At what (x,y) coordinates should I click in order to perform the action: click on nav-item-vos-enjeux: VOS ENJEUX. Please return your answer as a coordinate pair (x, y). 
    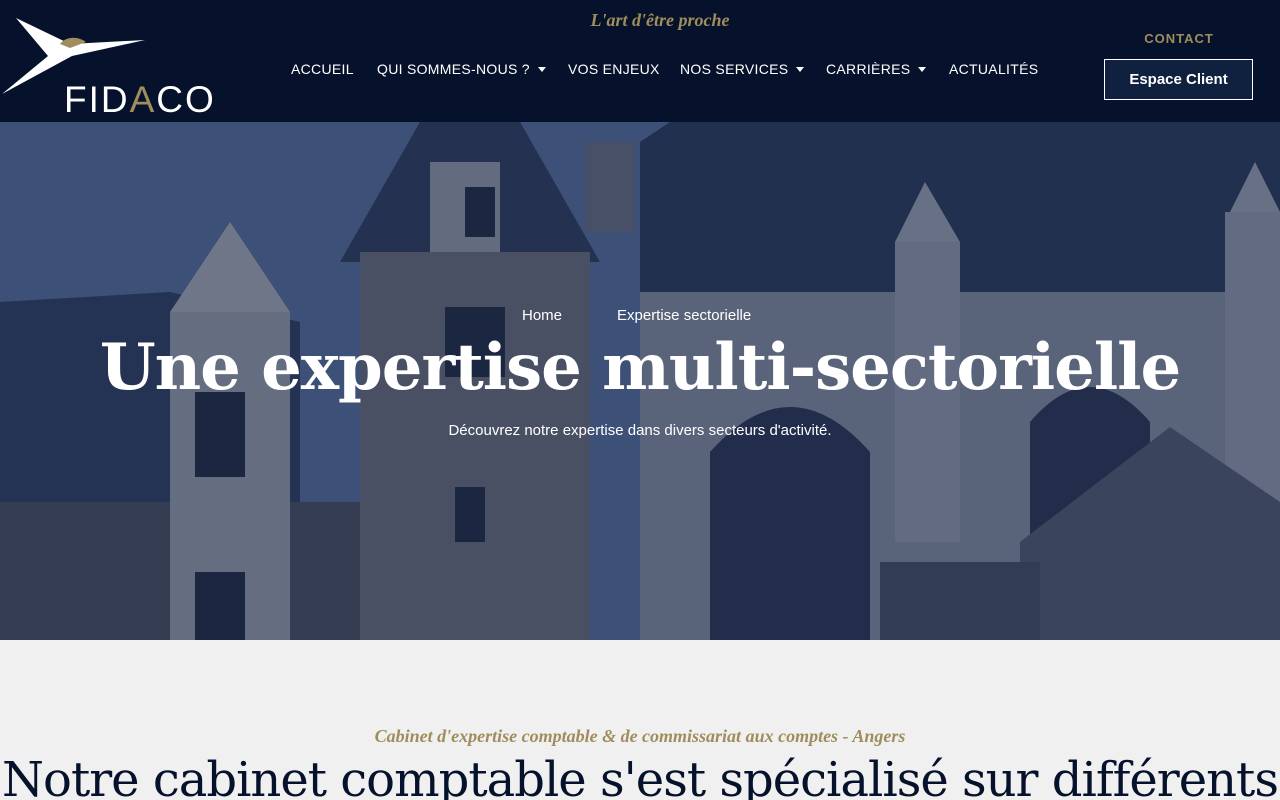
    Looking at the image, I should click on (614, 69).